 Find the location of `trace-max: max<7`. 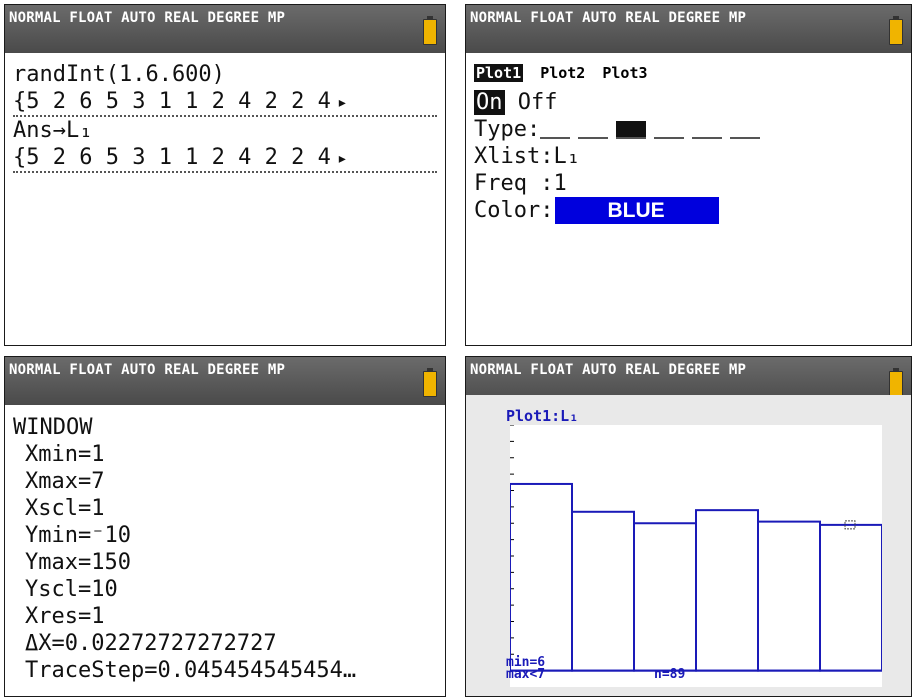

trace-max: max<7 is located at coordinates (526, 674).